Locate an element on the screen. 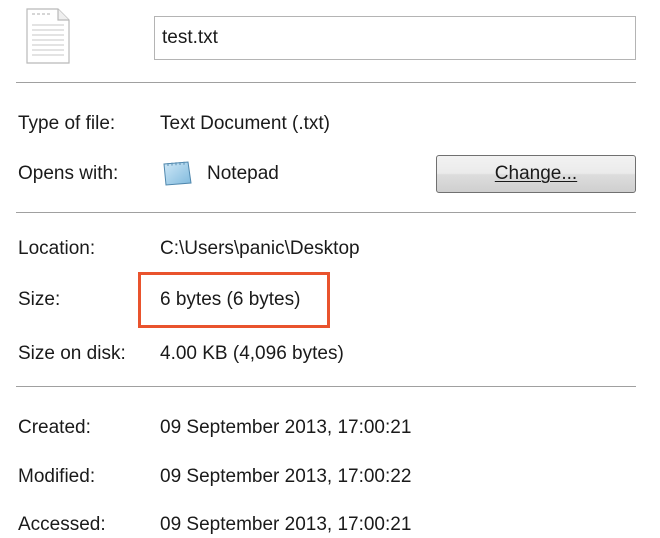 The image size is (660, 538). size-on-disk-label: Size on disk: is located at coordinates (72, 353).